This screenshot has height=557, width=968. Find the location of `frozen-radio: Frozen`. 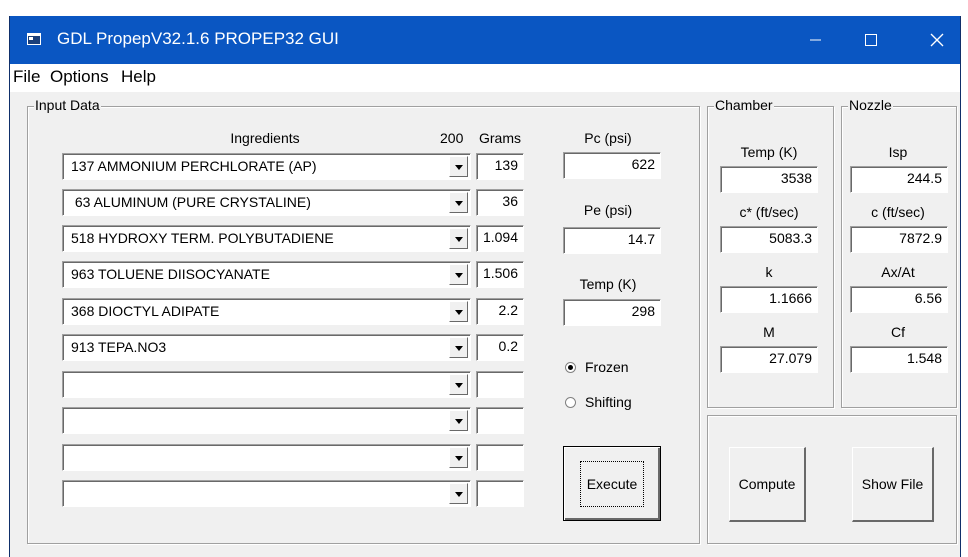

frozen-radio: Frozen is located at coordinates (597, 367).